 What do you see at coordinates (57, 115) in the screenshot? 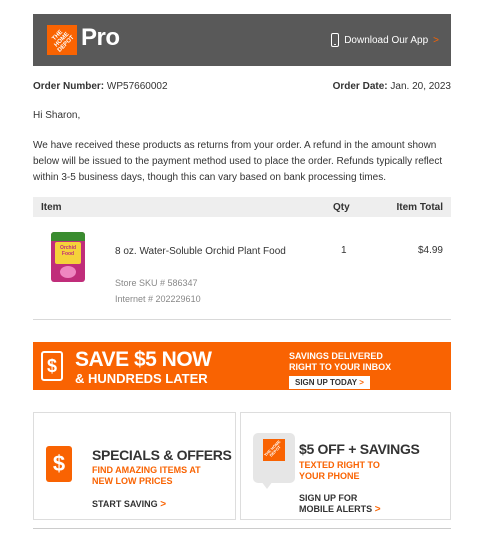
I see `greeting: Hi Sharon,` at bounding box center [57, 115].